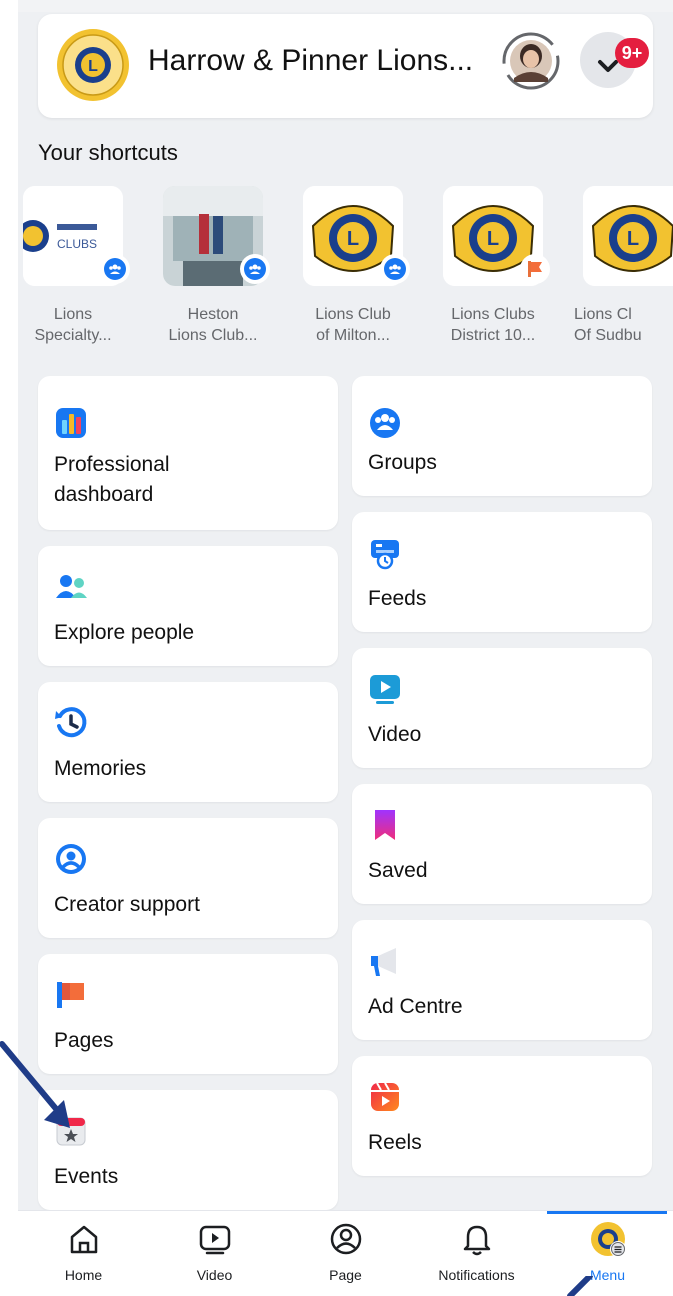 The width and height of the screenshot is (673, 1296). I want to click on tile-label: Memories, so click(100, 768).